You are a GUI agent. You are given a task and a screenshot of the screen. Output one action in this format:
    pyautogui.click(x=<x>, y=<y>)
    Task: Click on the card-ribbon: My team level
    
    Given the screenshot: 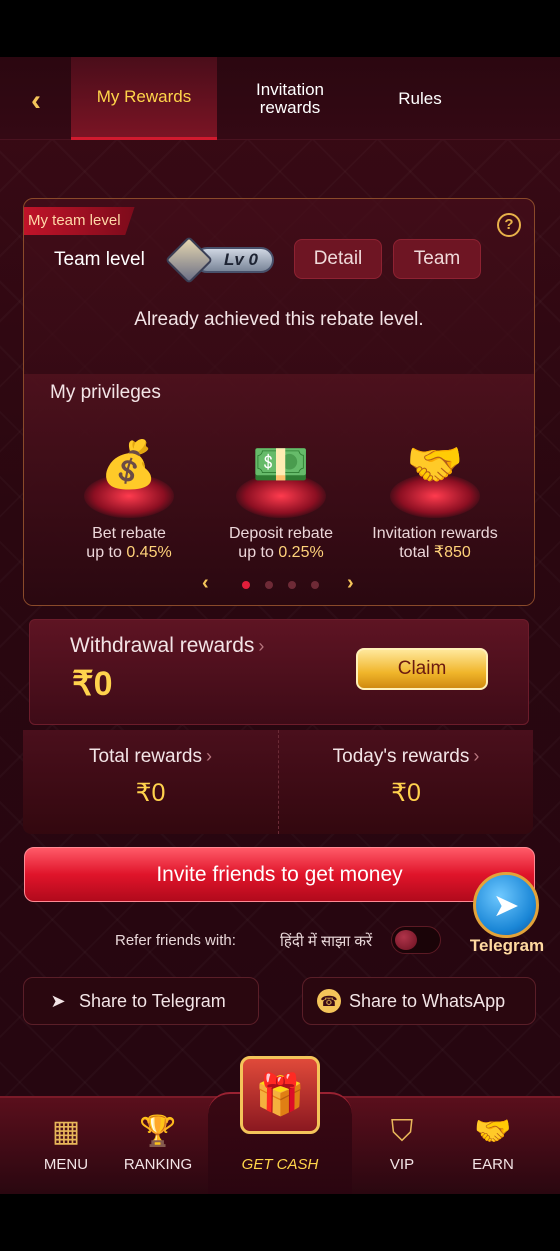 What is the action you would take?
    pyautogui.click(x=79, y=221)
    